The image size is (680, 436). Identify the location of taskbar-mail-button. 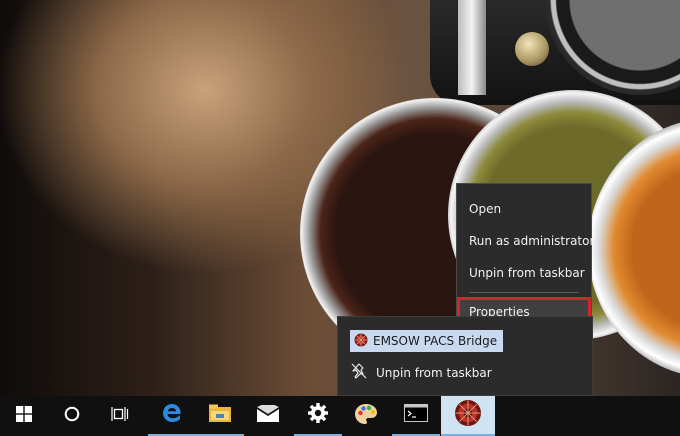
(268, 416).